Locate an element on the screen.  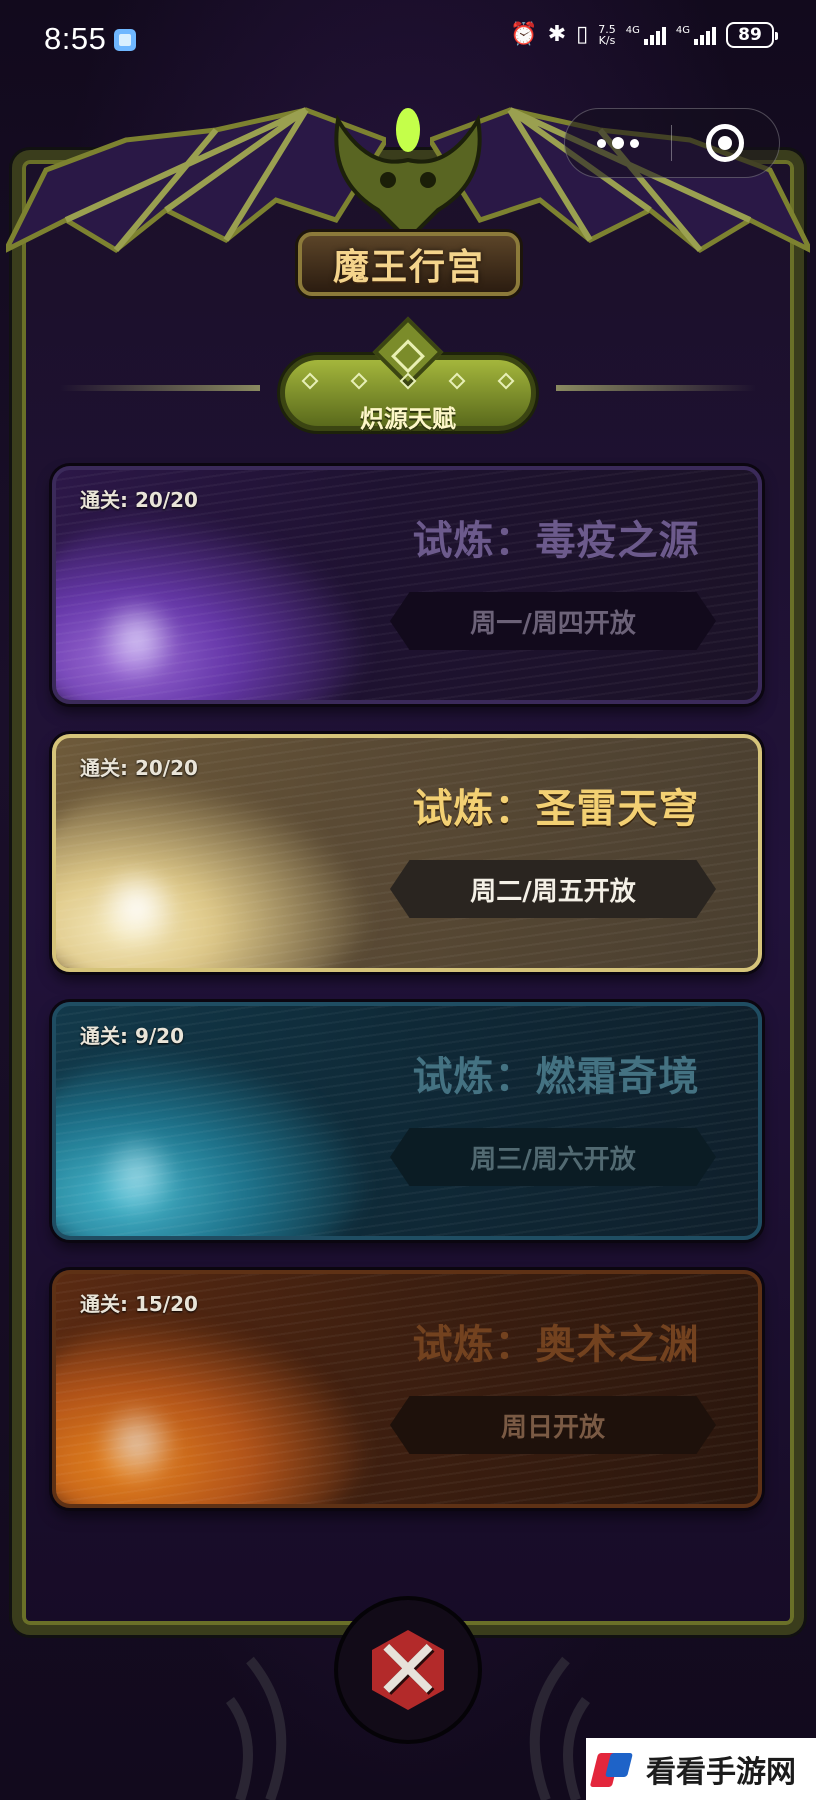
demon-skull-icon is located at coordinates (408, 175).